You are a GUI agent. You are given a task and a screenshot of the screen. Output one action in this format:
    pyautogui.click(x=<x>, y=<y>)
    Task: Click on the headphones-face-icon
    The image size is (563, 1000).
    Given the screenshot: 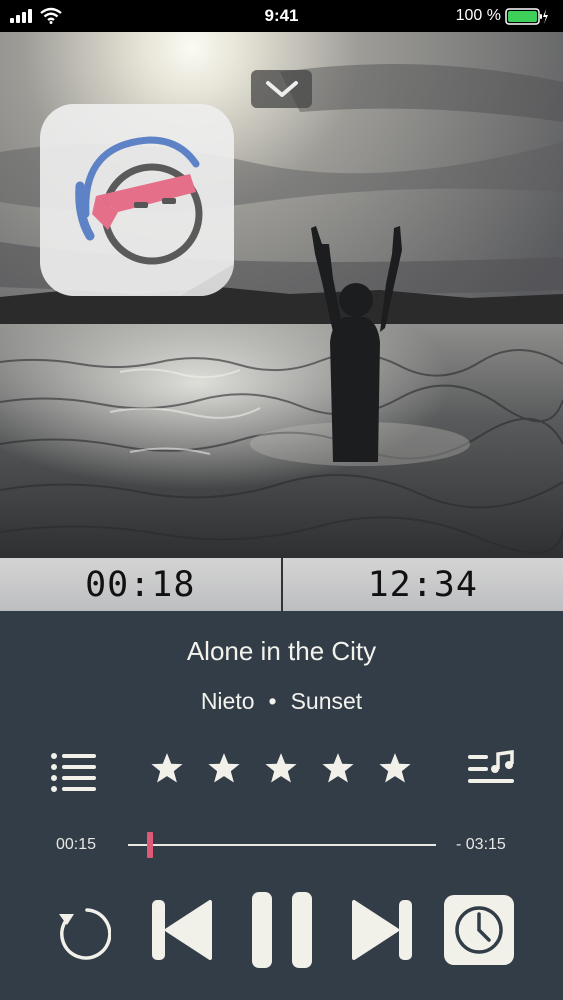 What is the action you would take?
    pyautogui.click(x=154, y=216)
    